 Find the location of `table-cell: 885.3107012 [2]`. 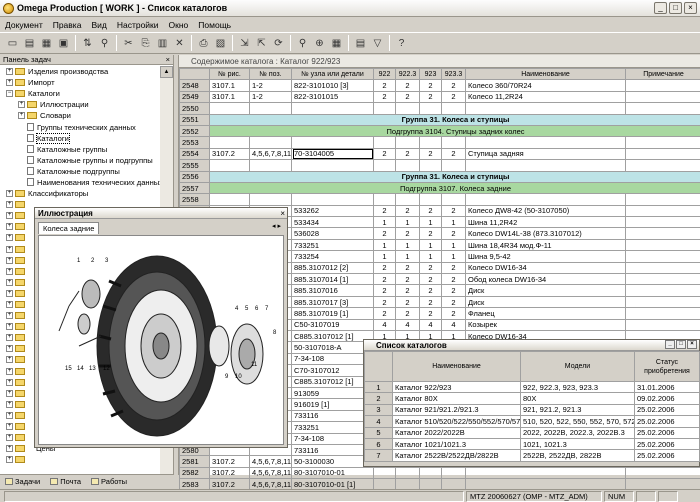

table-cell: 885.3107012 [2] is located at coordinates (332, 268).